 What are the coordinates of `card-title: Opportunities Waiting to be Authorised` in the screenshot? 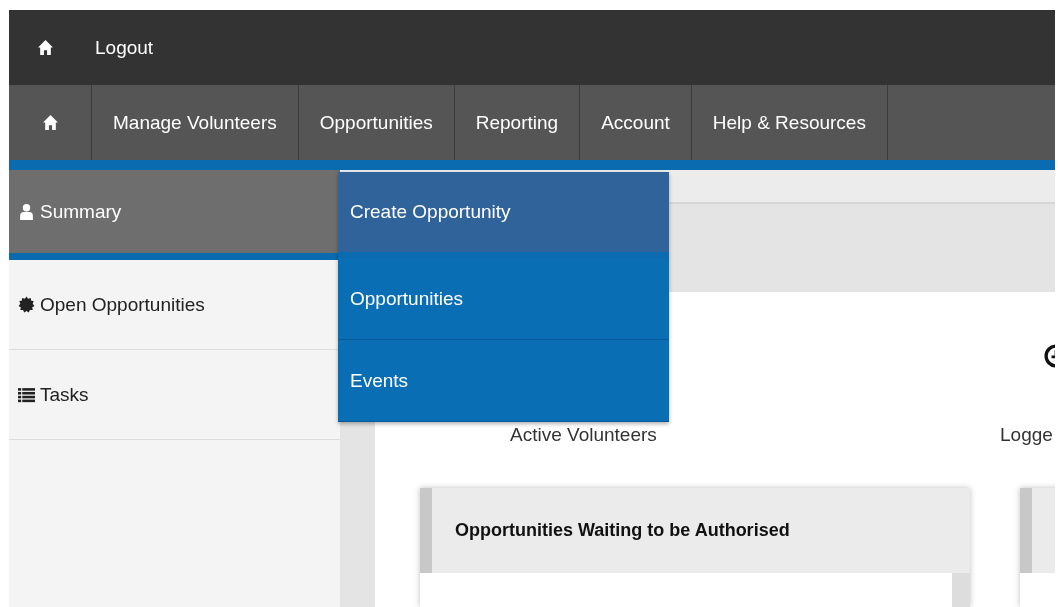 It's located at (622, 530).